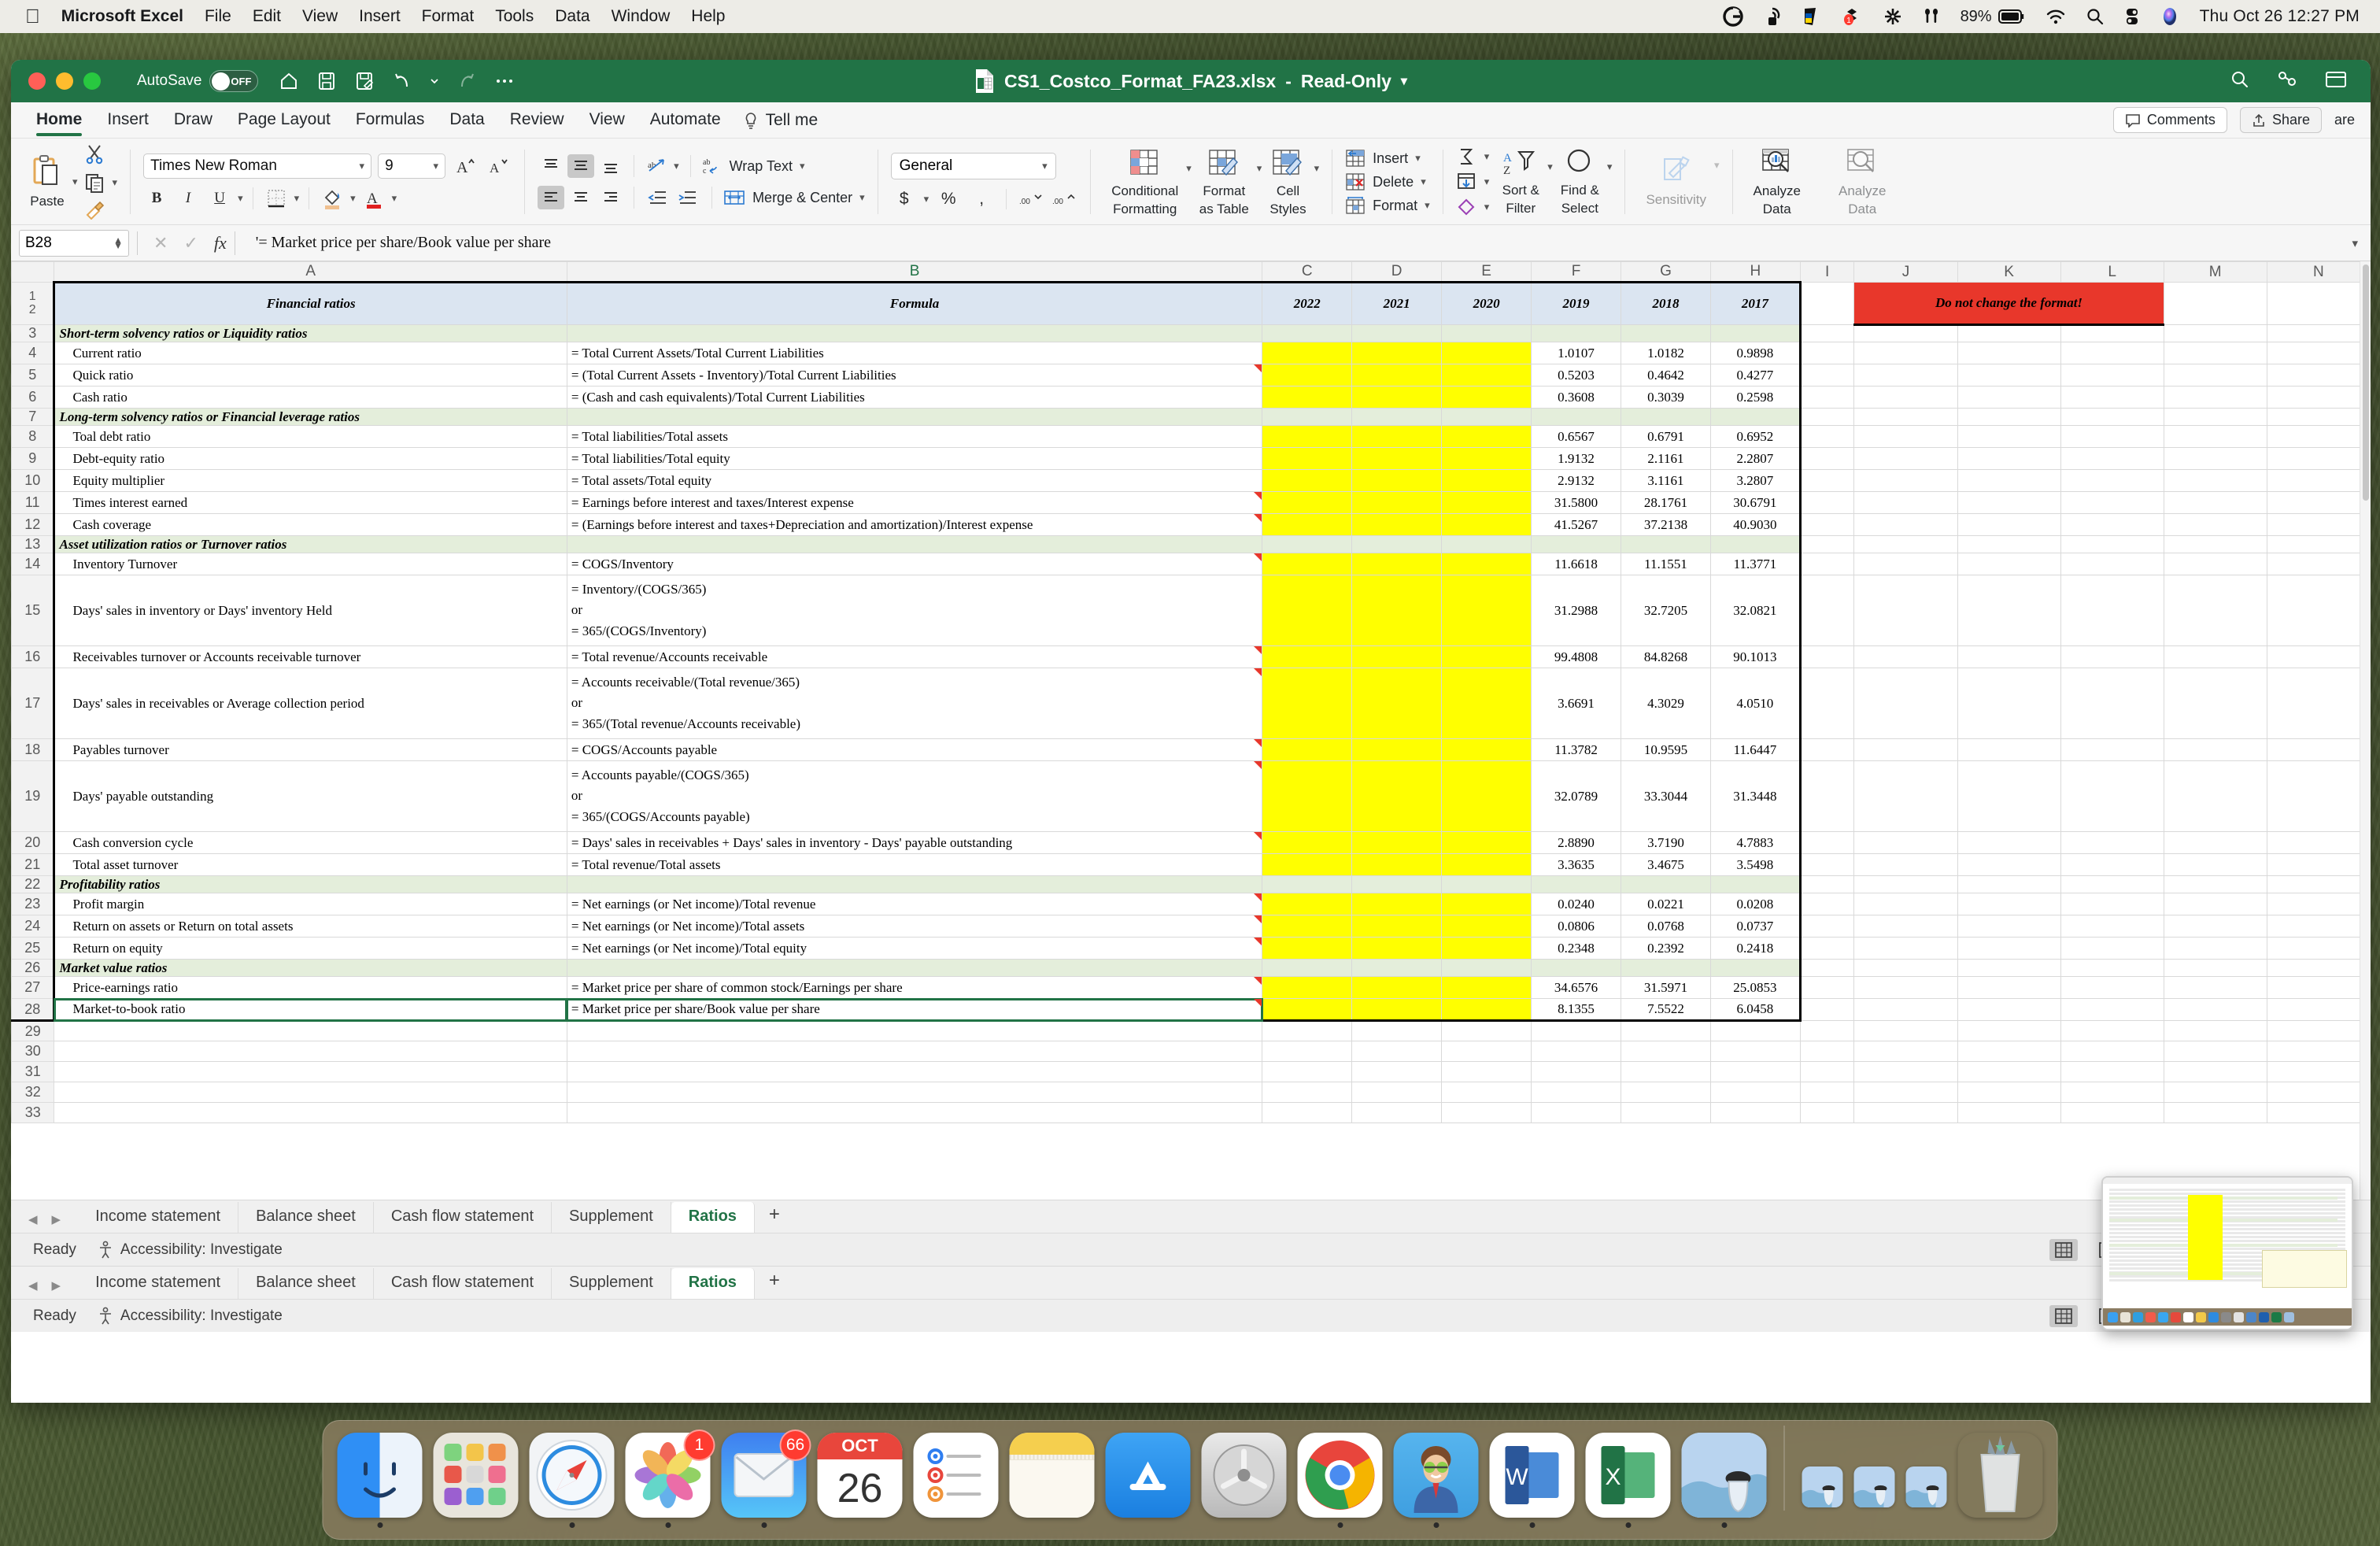 Image resolution: width=2380 pixels, height=1546 pixels. I want to click on analyze-data-button: Analyze Data, so click(1778, 182).